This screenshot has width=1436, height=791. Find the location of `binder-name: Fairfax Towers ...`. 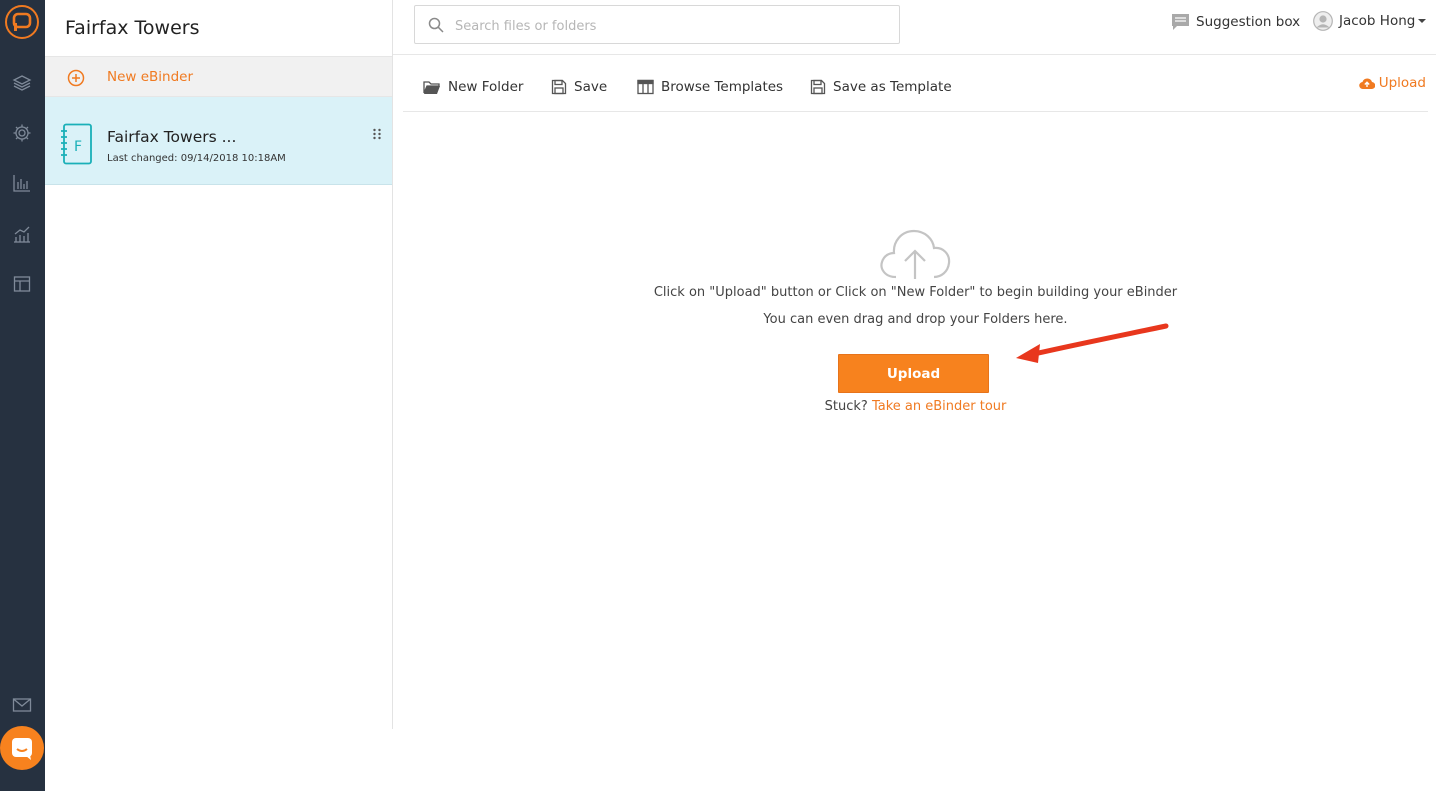

binder-name: Fairfax Towers ... is located at coordinates (172, 137).